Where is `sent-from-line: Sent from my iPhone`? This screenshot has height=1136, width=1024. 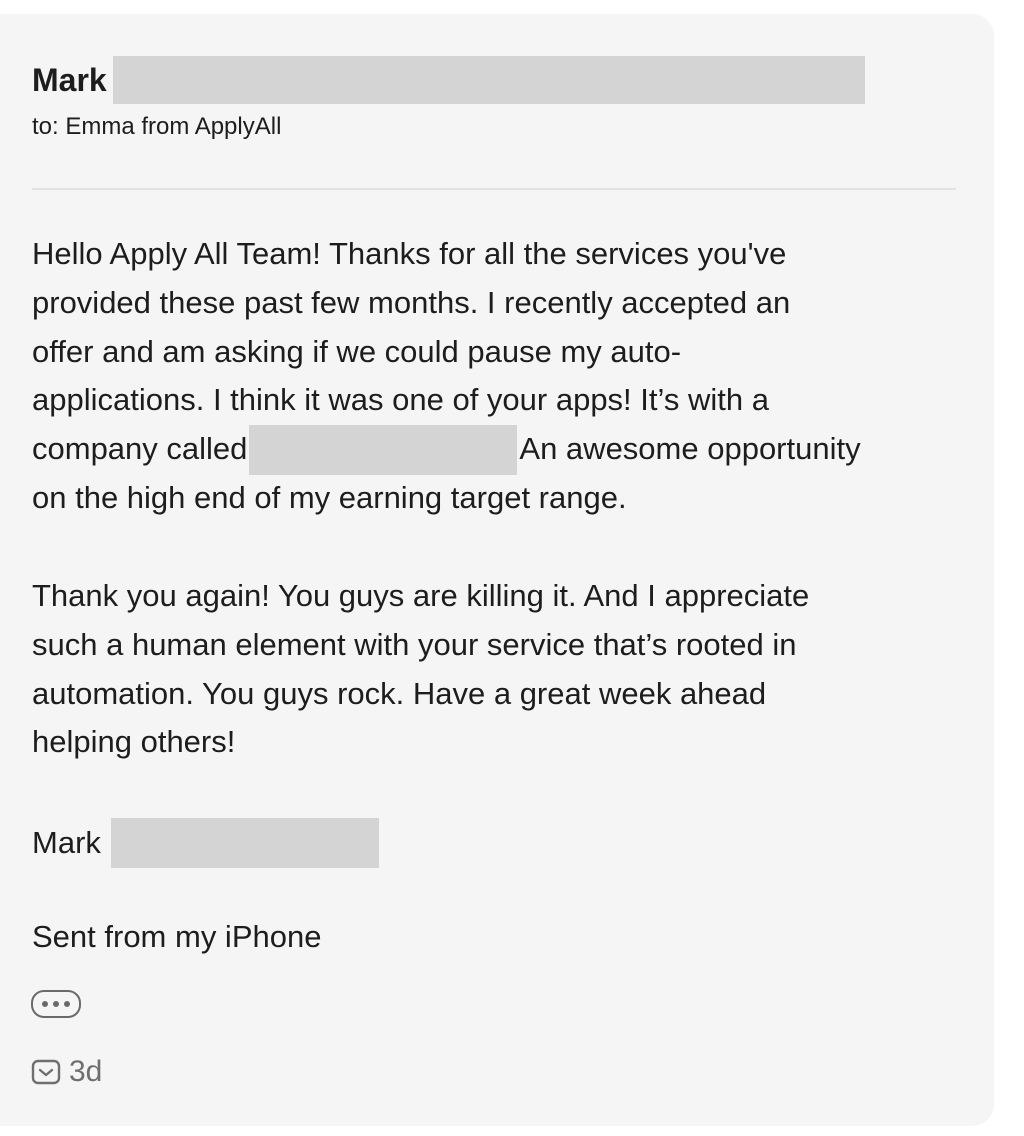
sent-from-line: Sent from my iPhone is located at coordinates (177, 936).